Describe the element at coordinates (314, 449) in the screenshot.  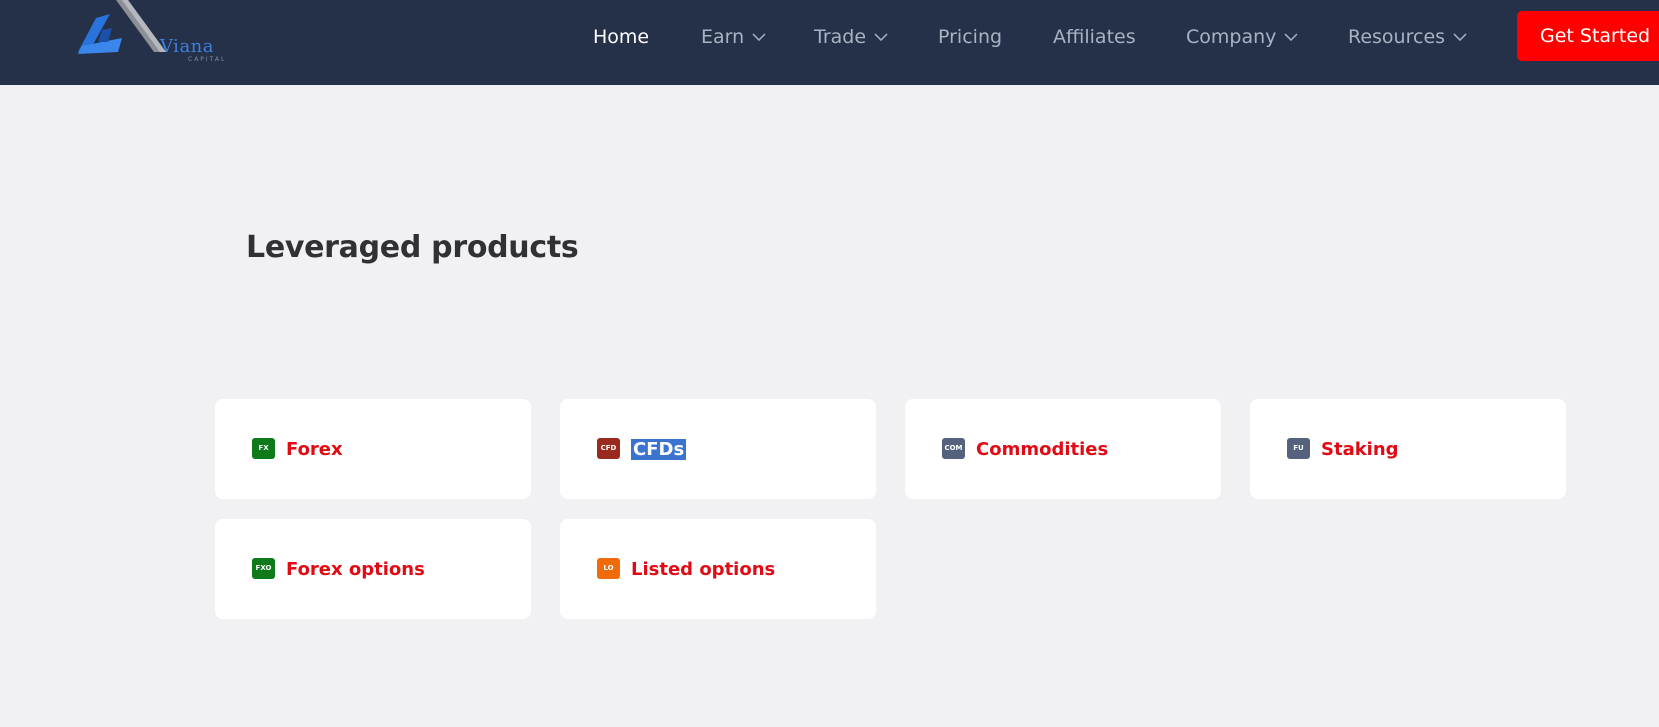
I see `product-label: Forex` at that location.